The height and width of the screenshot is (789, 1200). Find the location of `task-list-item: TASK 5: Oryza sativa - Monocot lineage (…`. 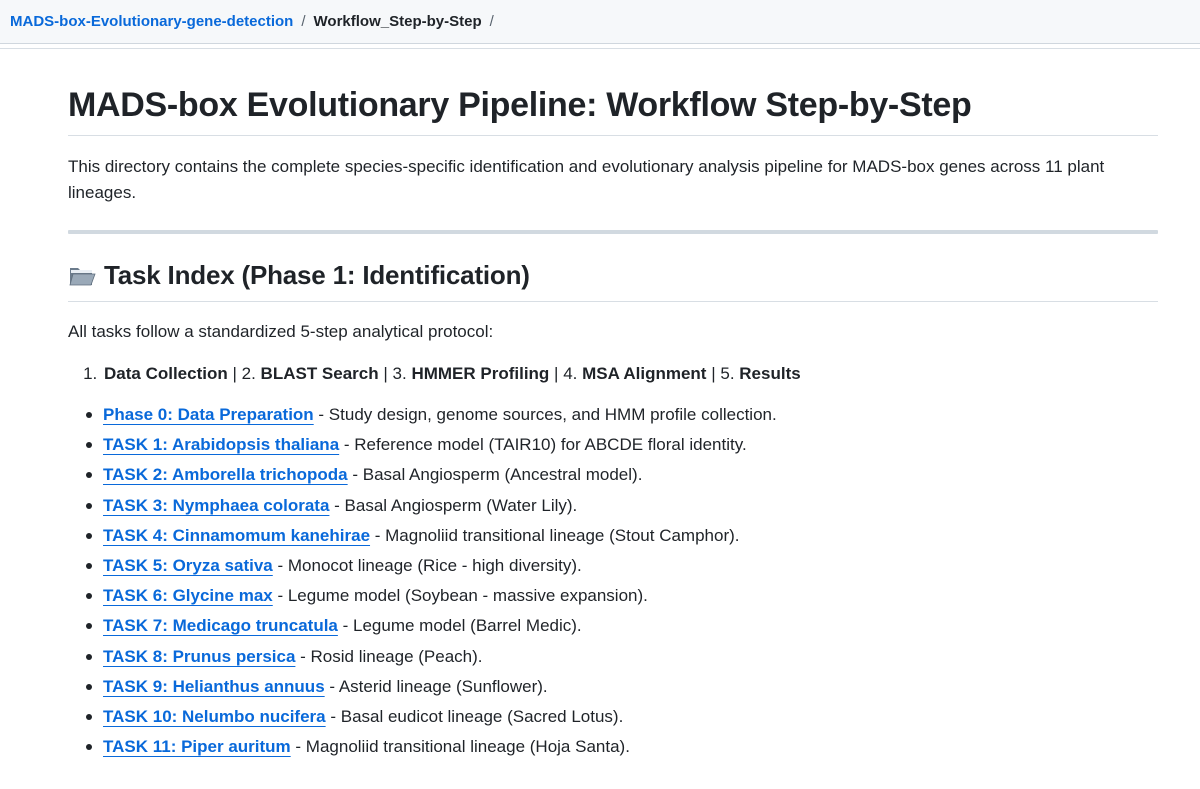

task-list-item: TASK 5: Oryza sativa - Monocot lineage (… is located at coordinates (622, 566).